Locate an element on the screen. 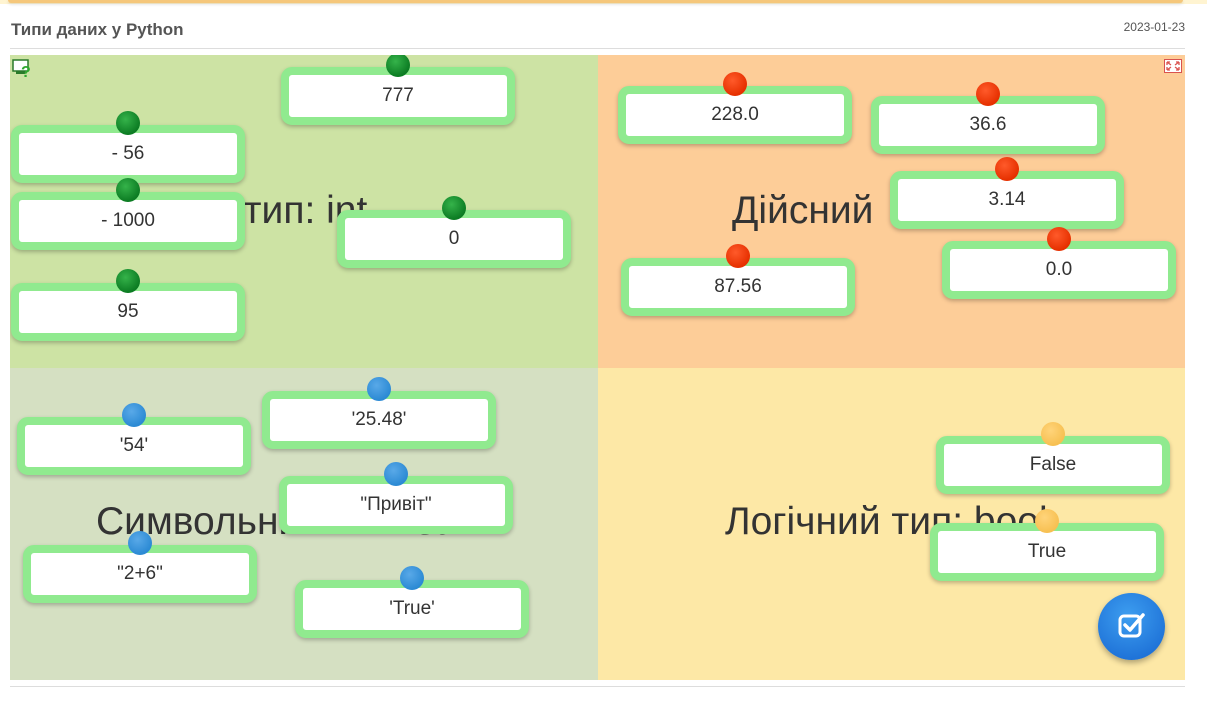  check-icon is located at coordinates (1131, 625).